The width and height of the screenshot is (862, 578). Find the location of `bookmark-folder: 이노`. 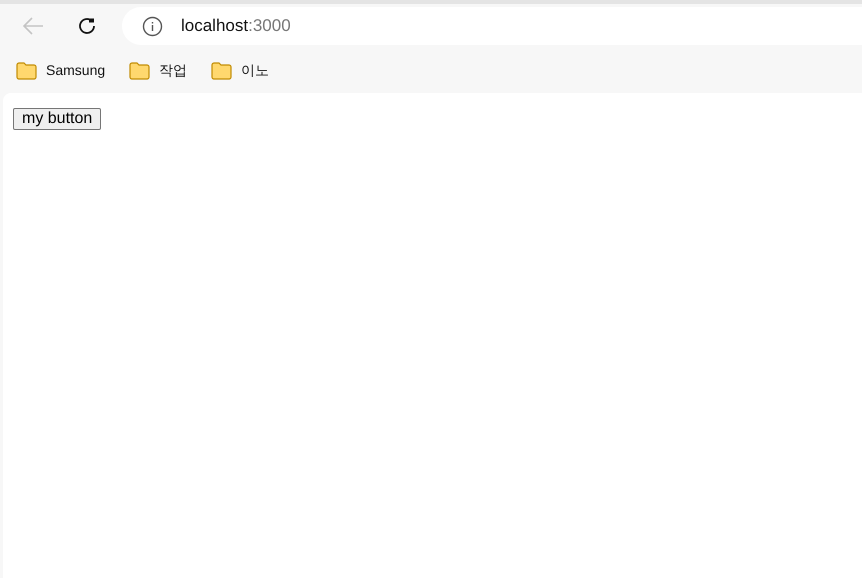

bookmark-folder: 이노 is located at coordinates (240, 70).